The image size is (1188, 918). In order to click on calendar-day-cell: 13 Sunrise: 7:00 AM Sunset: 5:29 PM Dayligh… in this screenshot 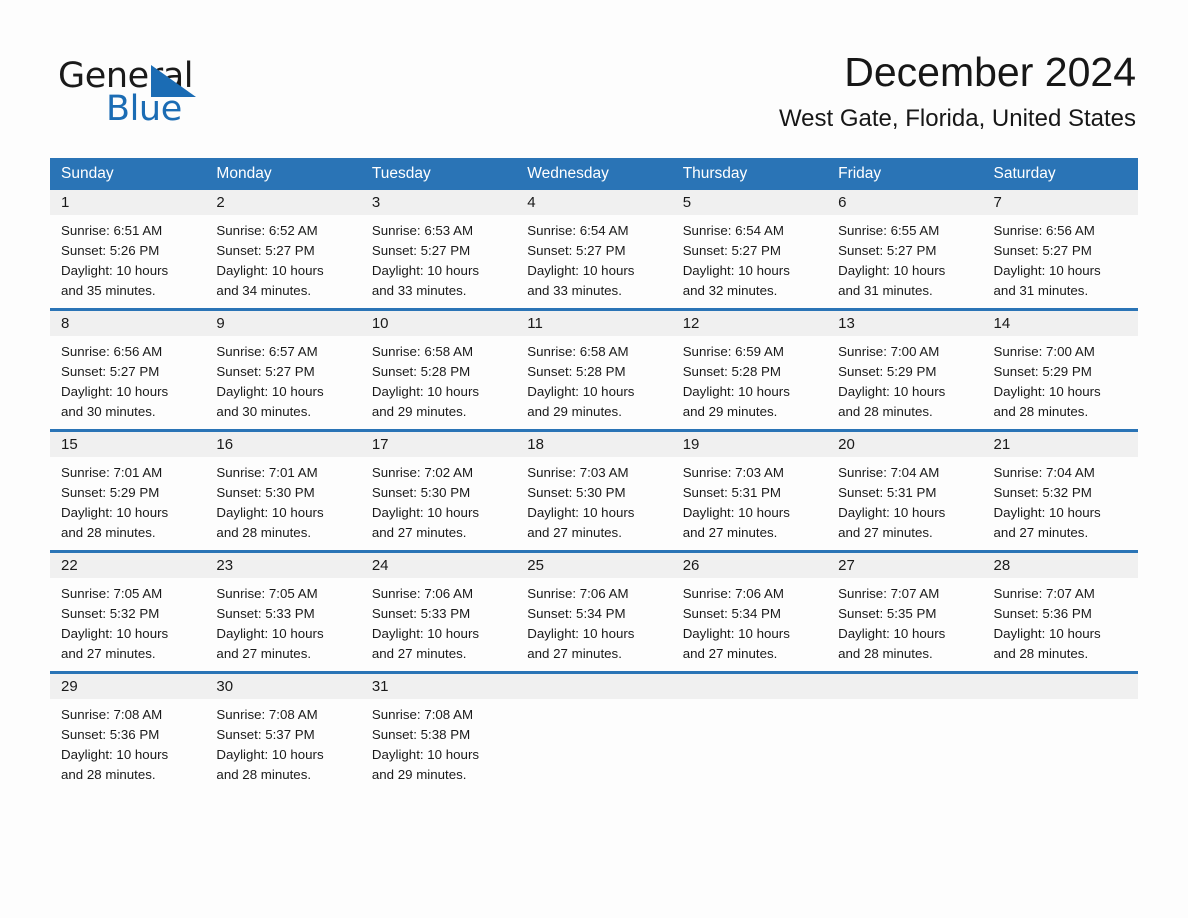, I will do `click(905, 367)`.